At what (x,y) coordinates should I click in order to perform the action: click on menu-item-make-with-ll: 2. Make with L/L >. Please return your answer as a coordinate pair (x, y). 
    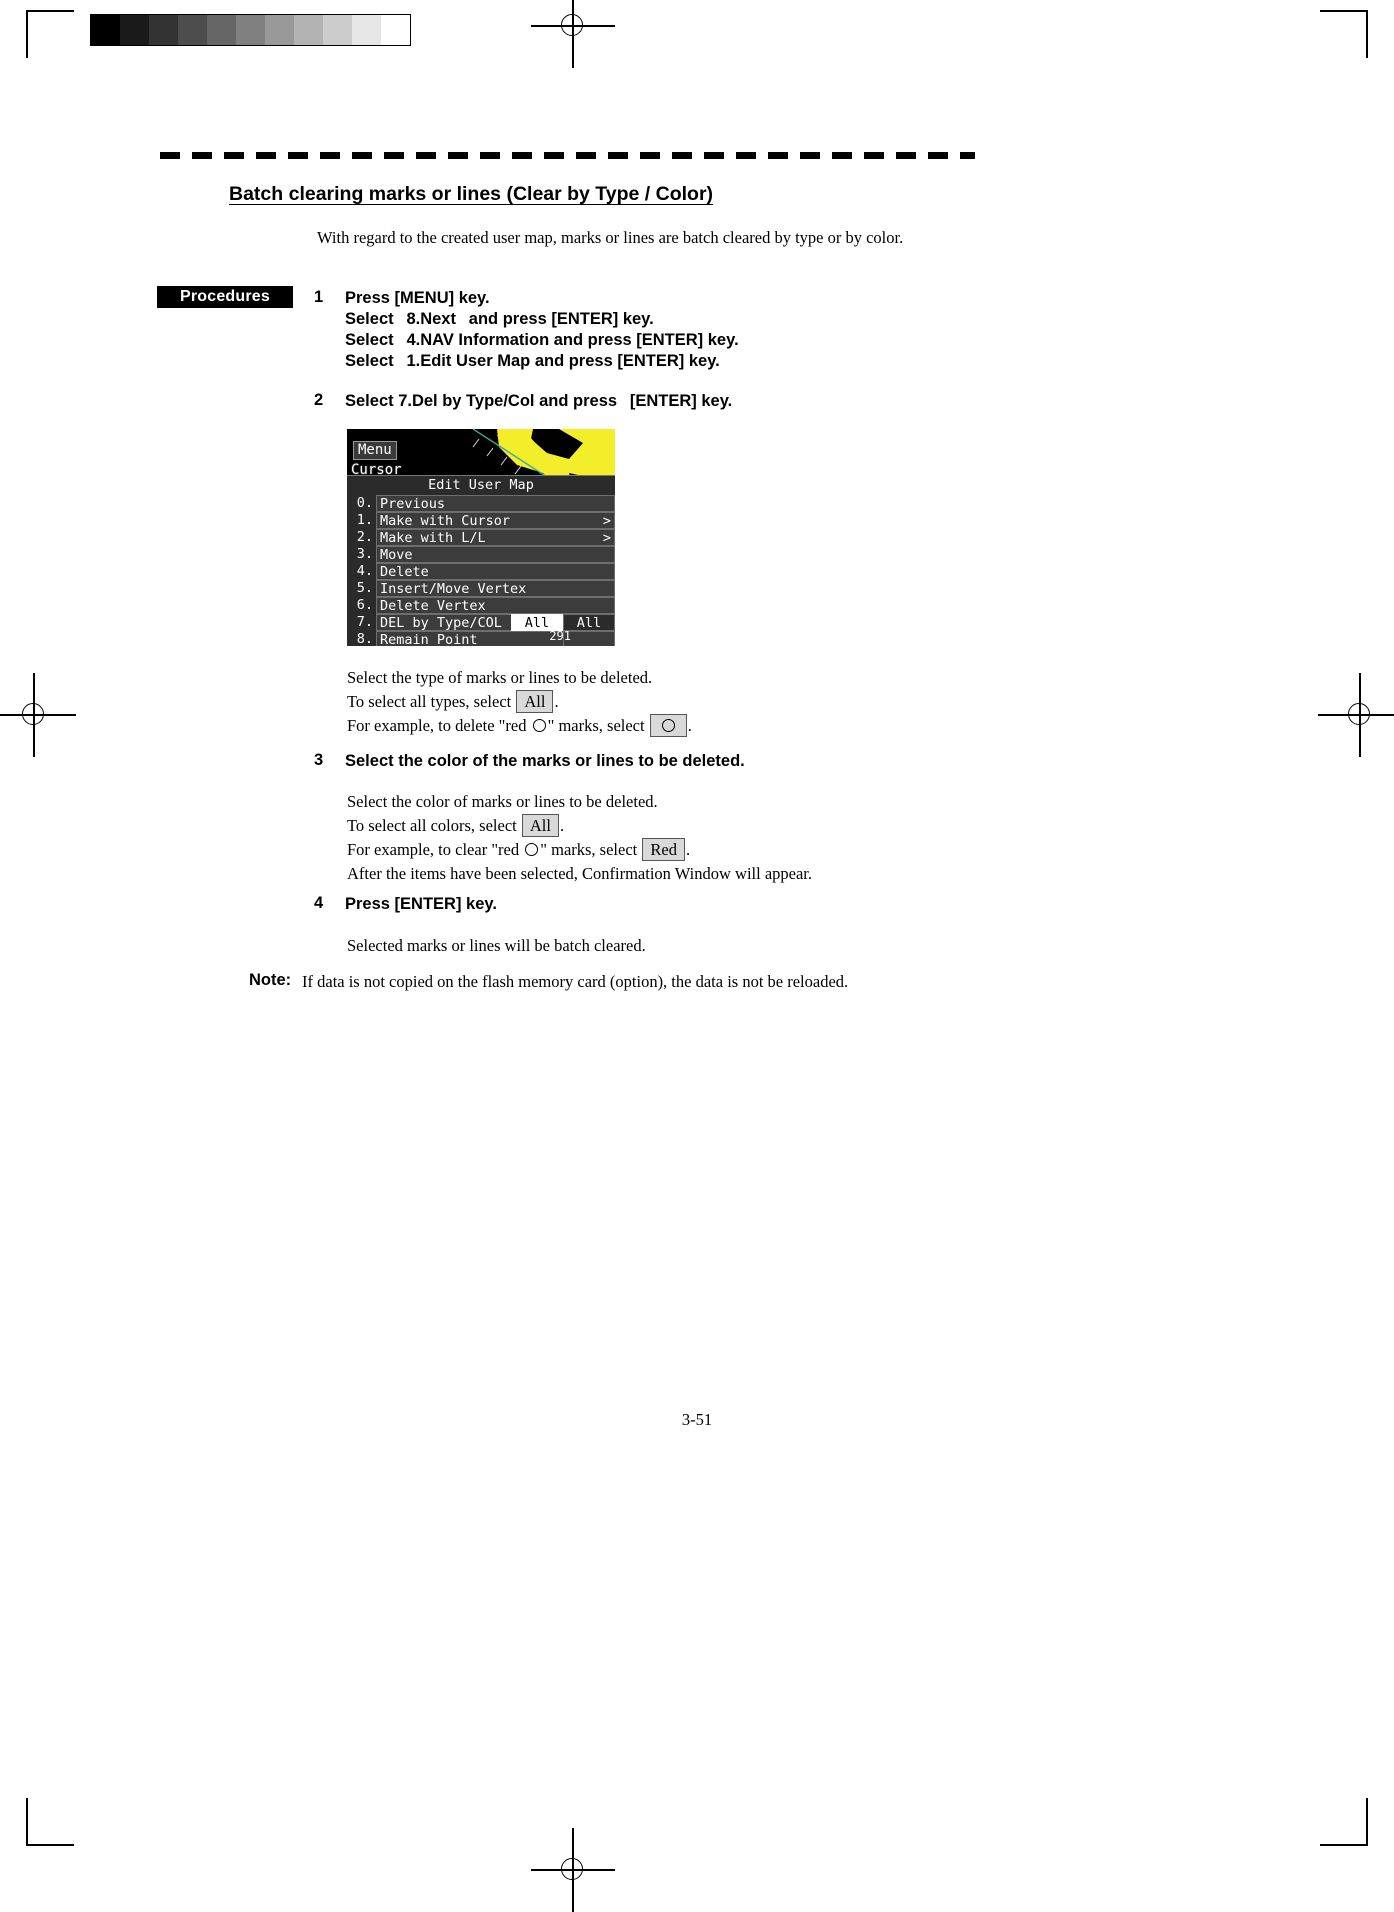
    Looking at the image, I should click on (481, 537).